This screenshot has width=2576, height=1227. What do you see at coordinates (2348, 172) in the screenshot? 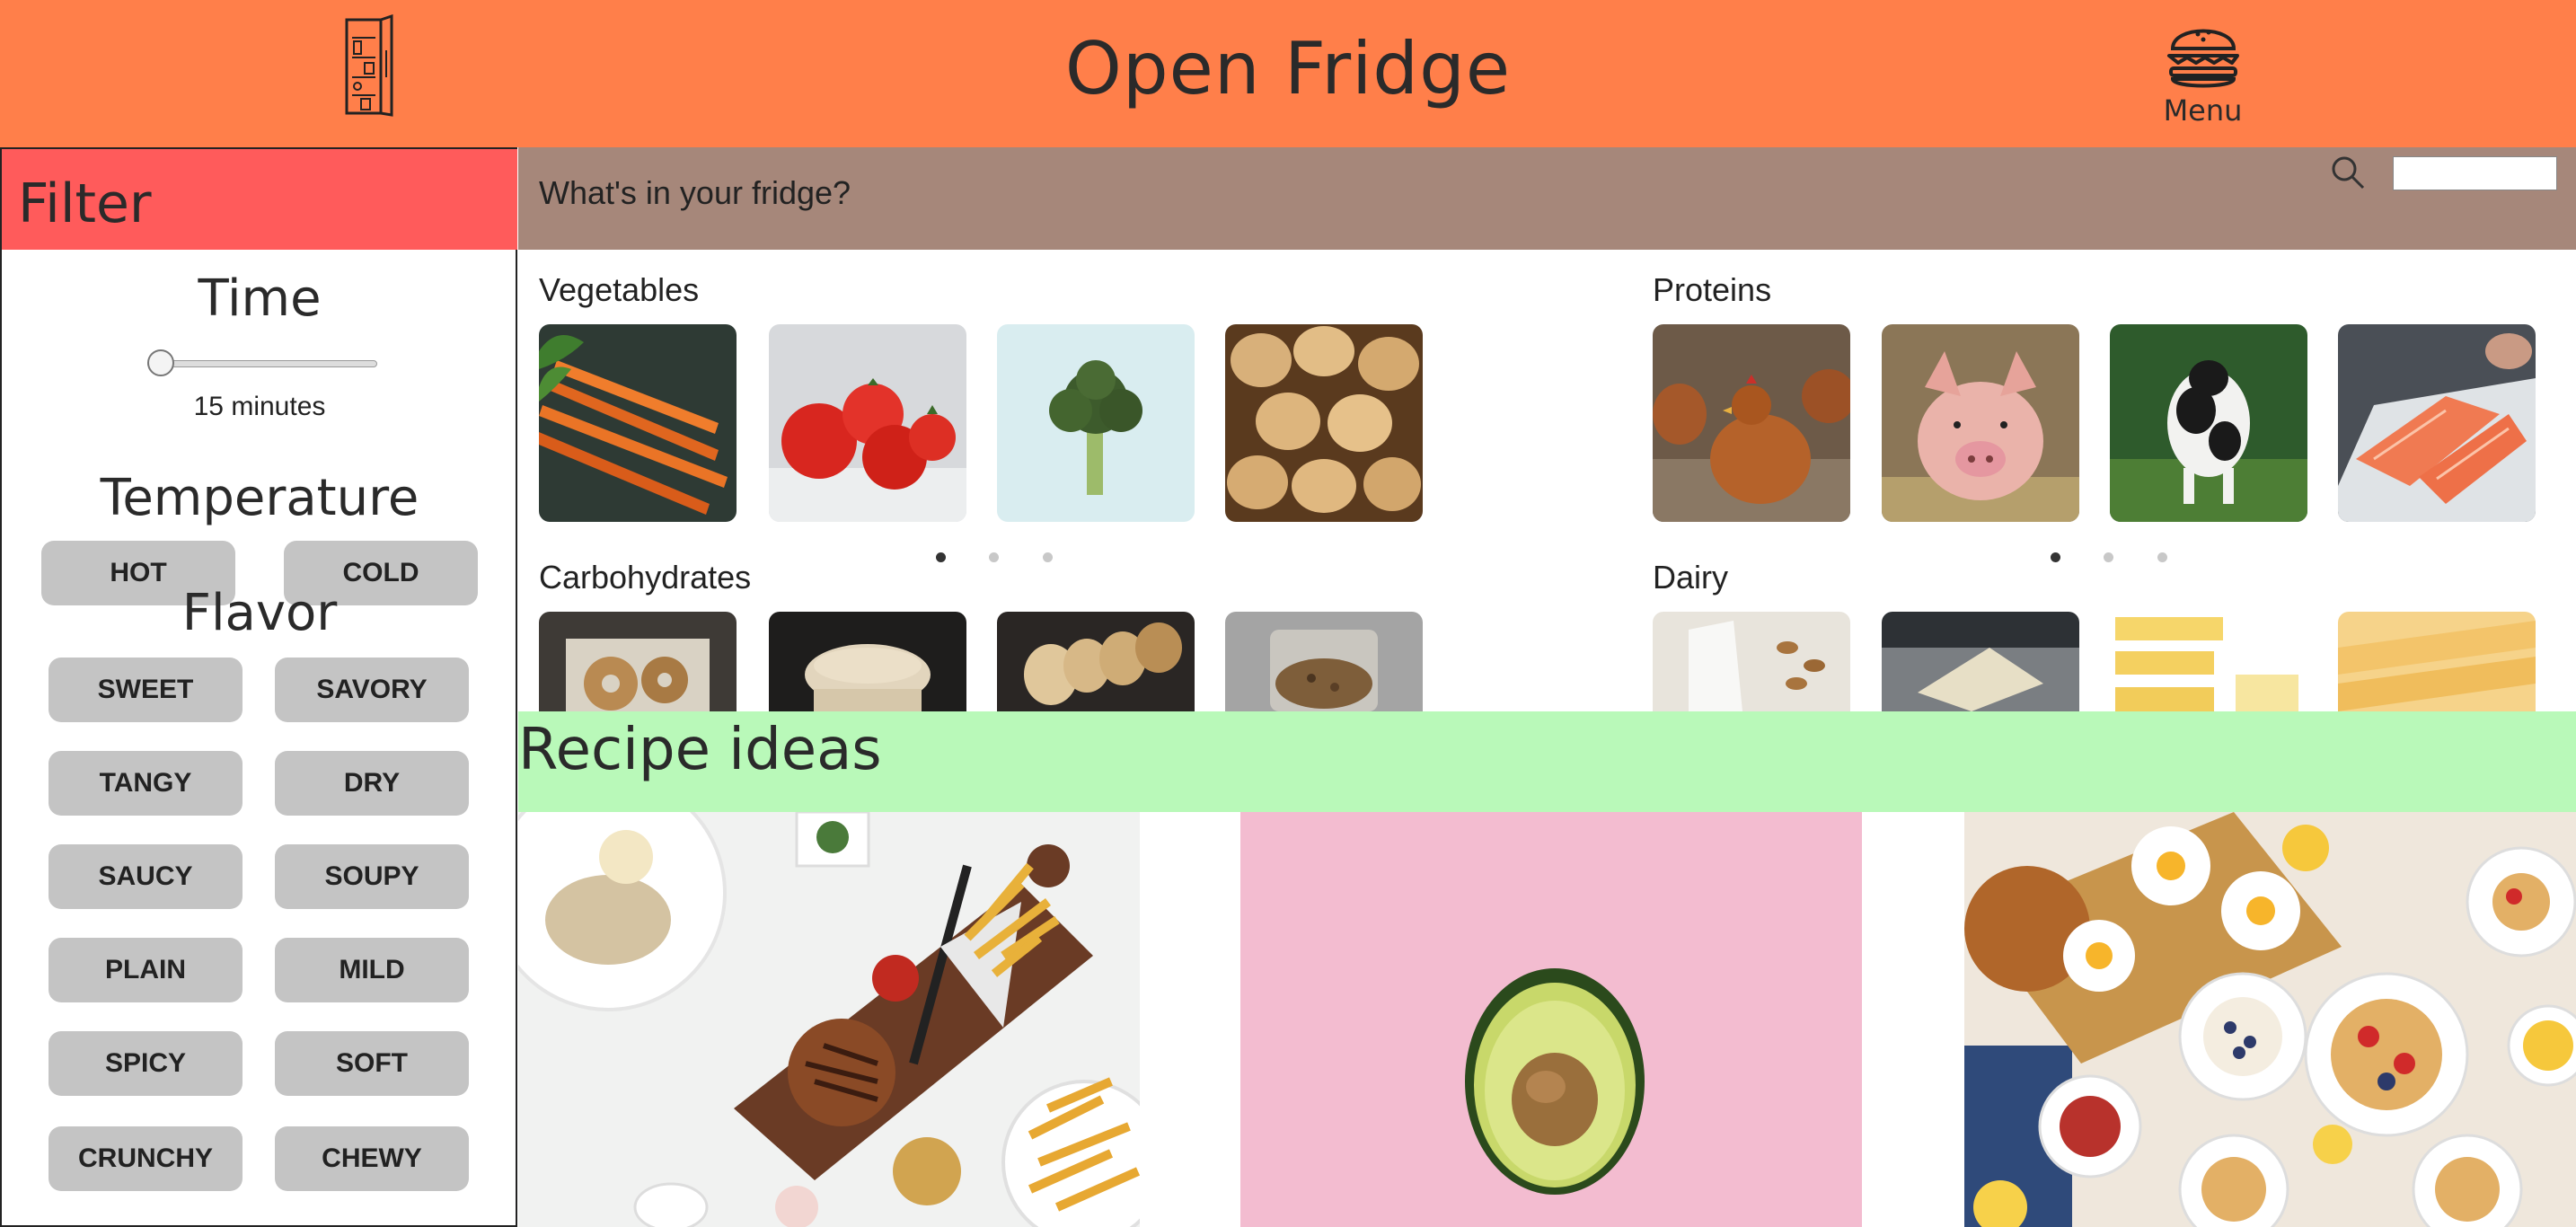
I see `search-icon` at bounding box center [2348, 172].